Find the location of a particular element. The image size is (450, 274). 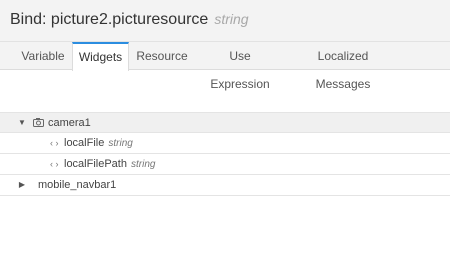

tab-use-expression: Use Expression is located at coordinates (240, 66).